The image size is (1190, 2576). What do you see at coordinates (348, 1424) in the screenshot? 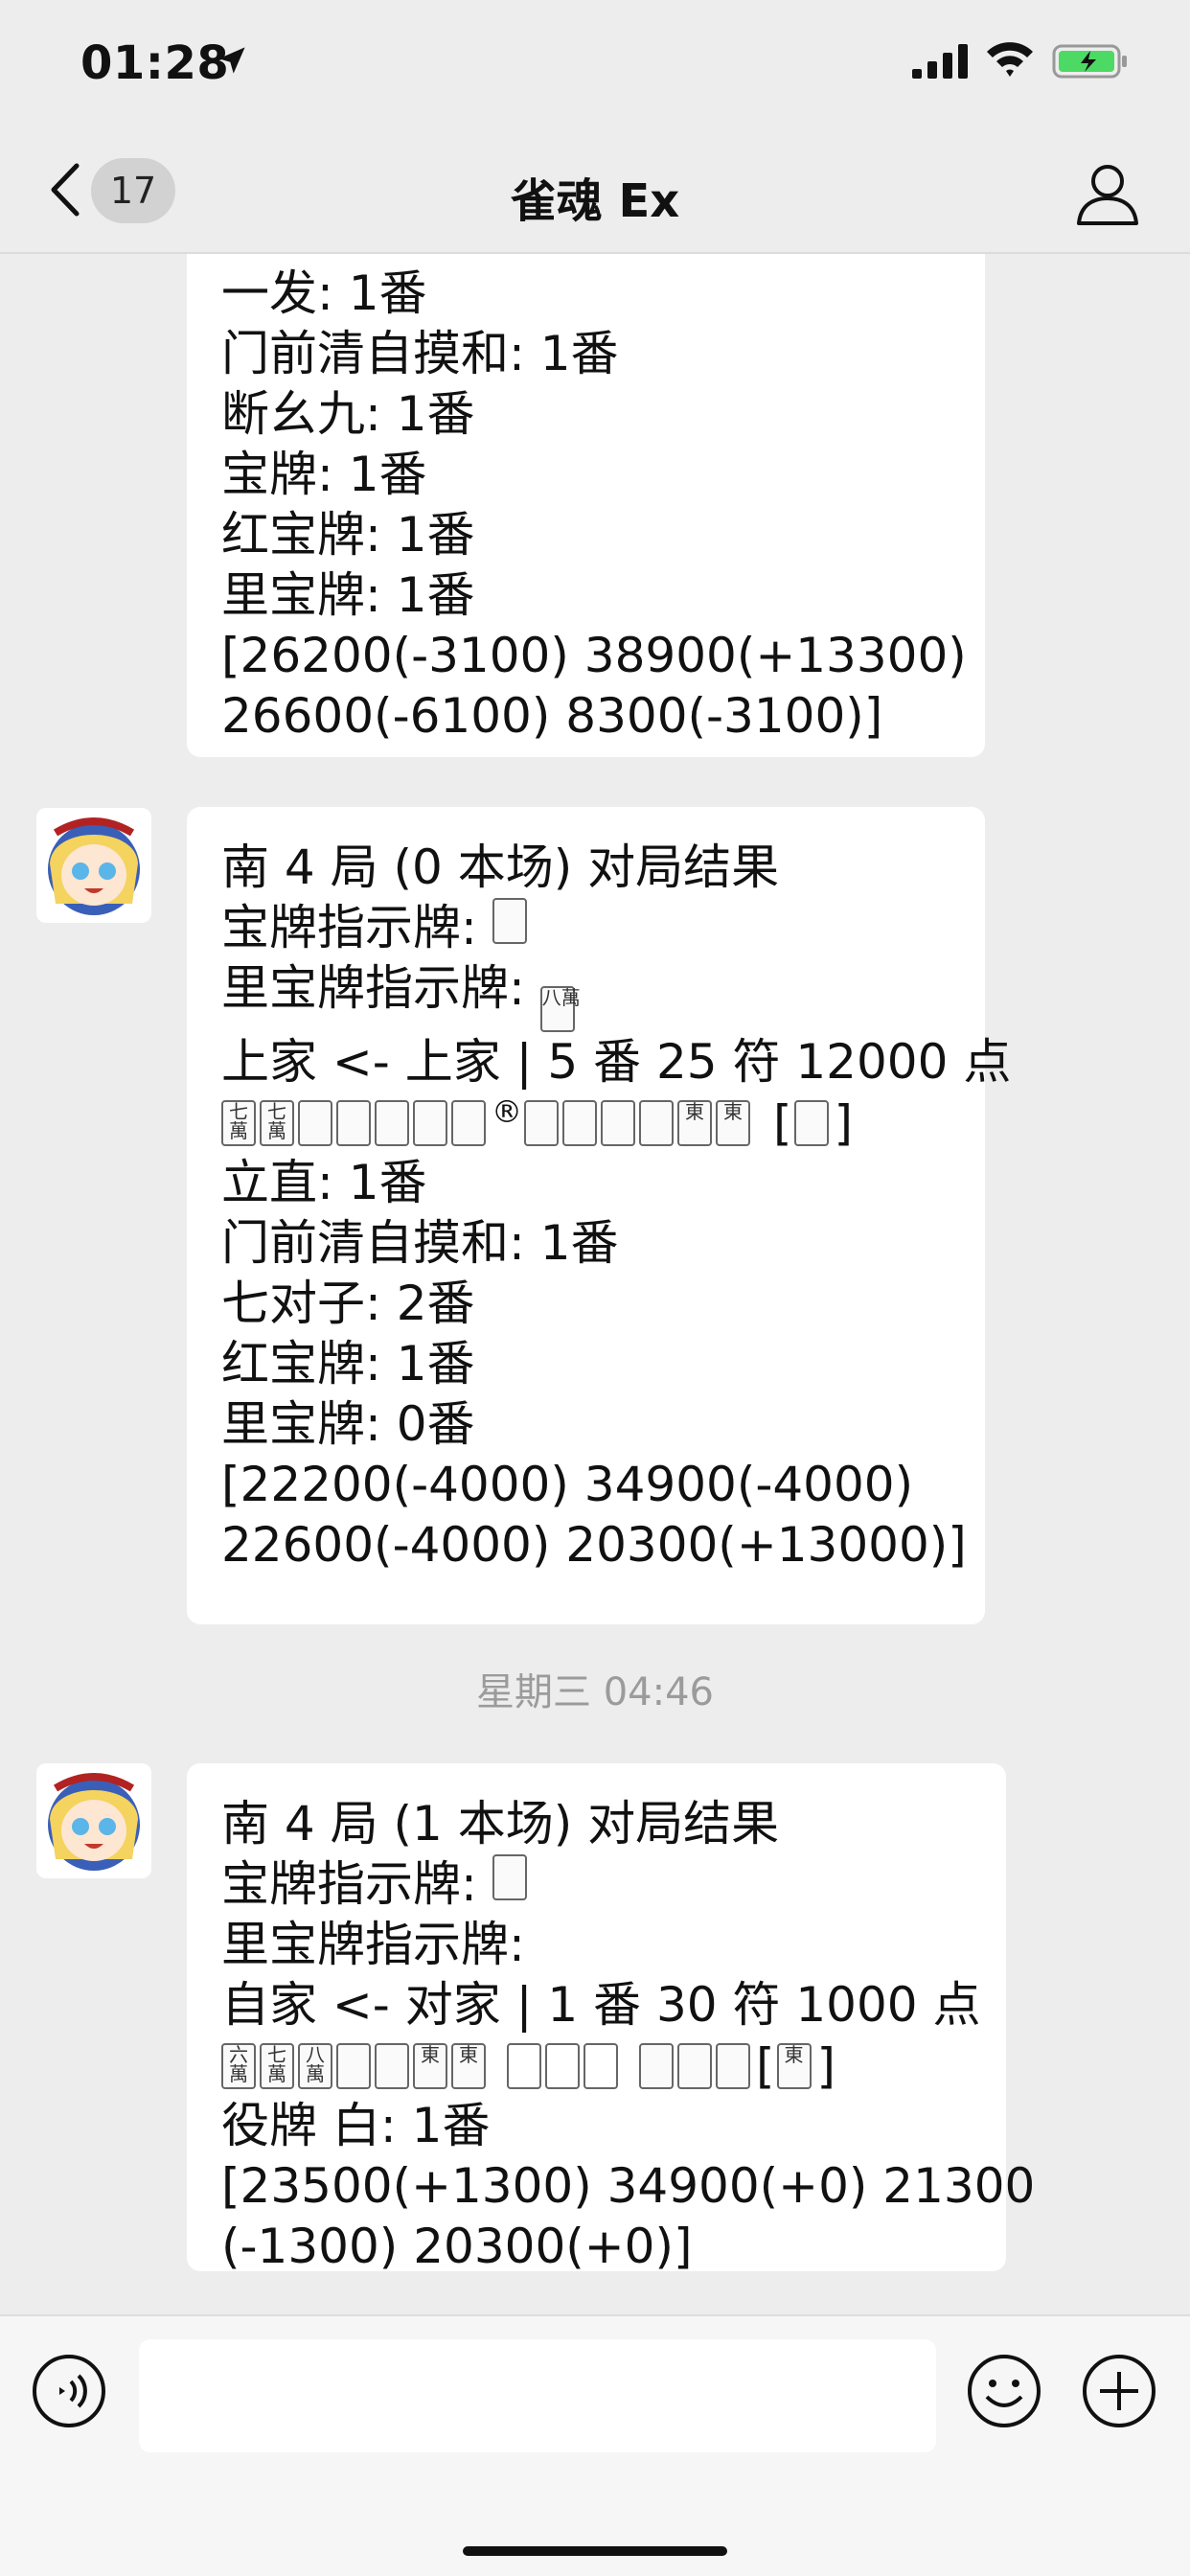
I see `message-line: 里宝牌: 0番` at bounding box center [348, 1424].